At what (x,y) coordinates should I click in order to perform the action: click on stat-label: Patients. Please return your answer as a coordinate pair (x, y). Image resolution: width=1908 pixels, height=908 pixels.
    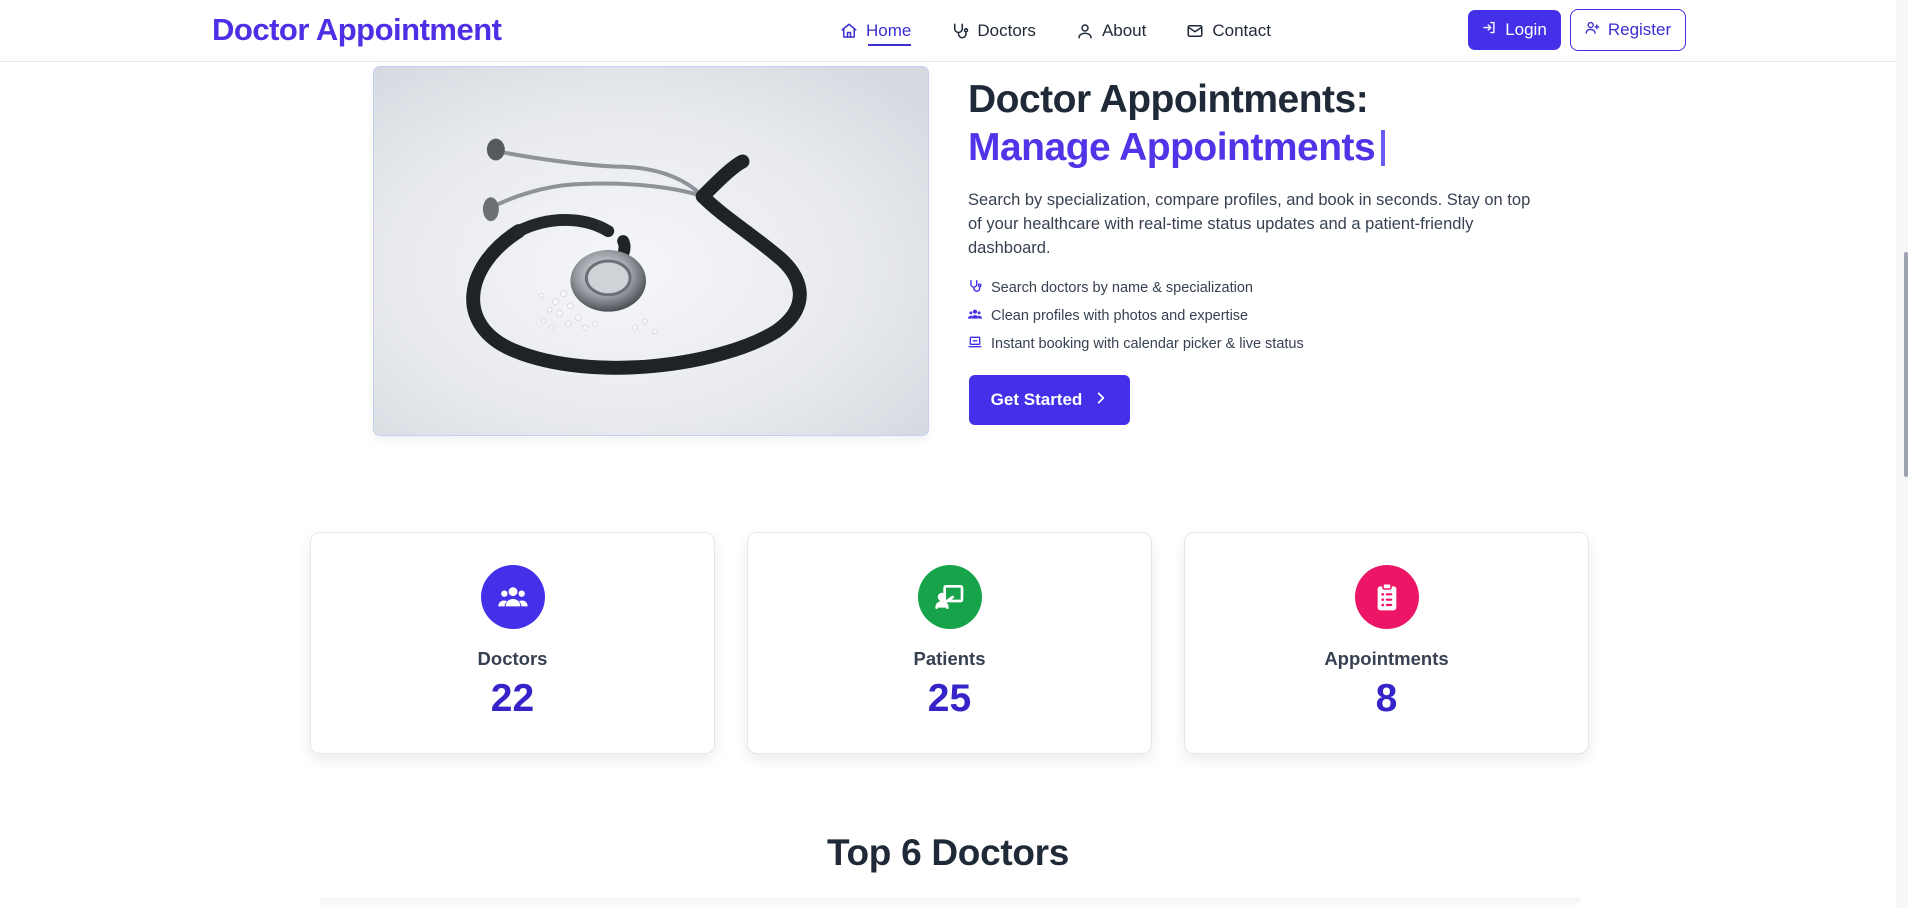
    Looking at the image, I should click on (949, 658).